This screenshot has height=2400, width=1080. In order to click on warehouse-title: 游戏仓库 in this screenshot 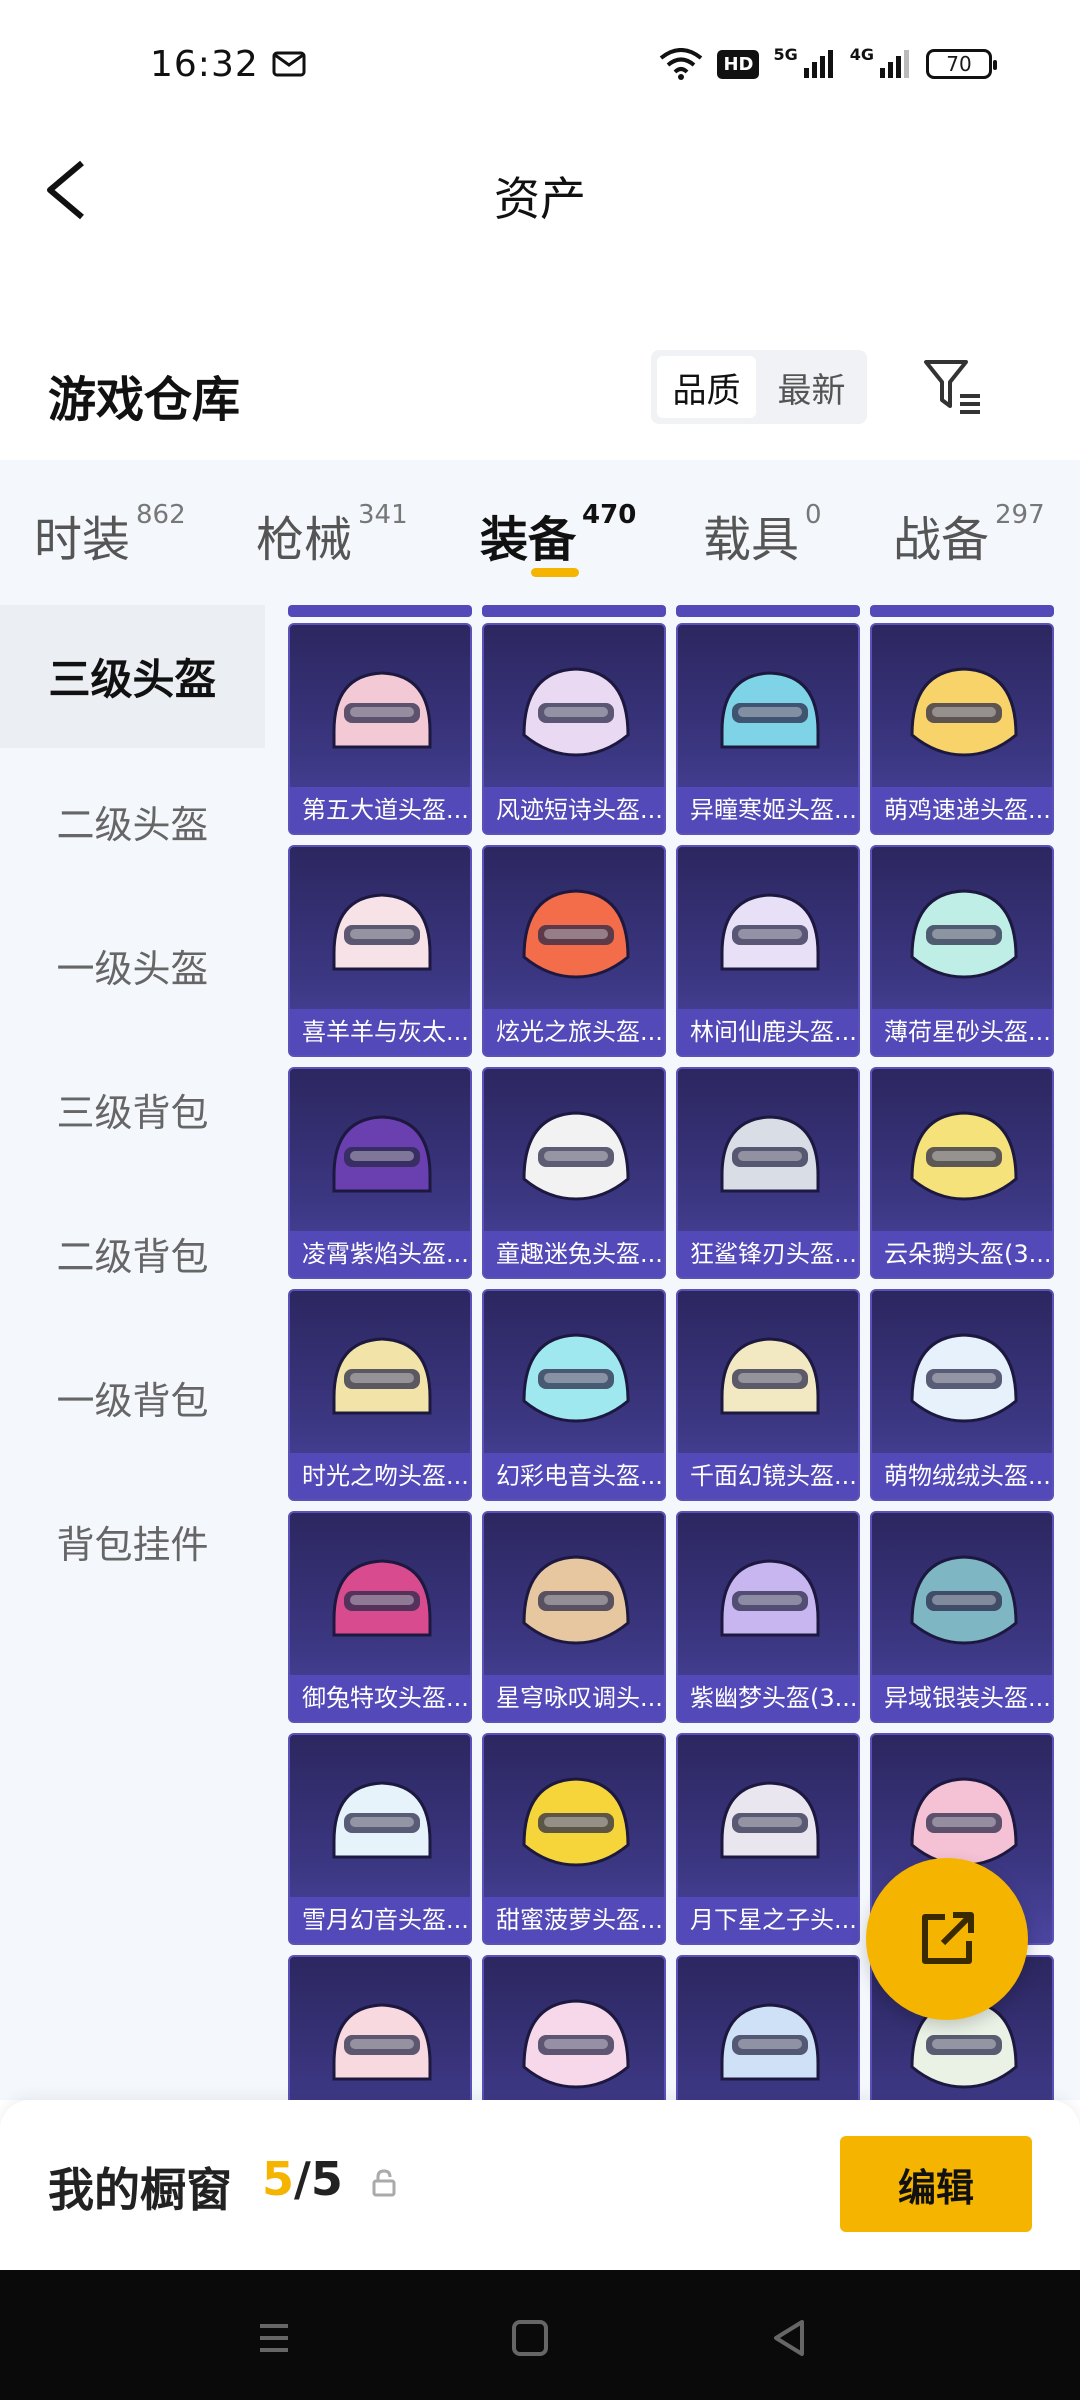, I will do `click(144, 400)`.